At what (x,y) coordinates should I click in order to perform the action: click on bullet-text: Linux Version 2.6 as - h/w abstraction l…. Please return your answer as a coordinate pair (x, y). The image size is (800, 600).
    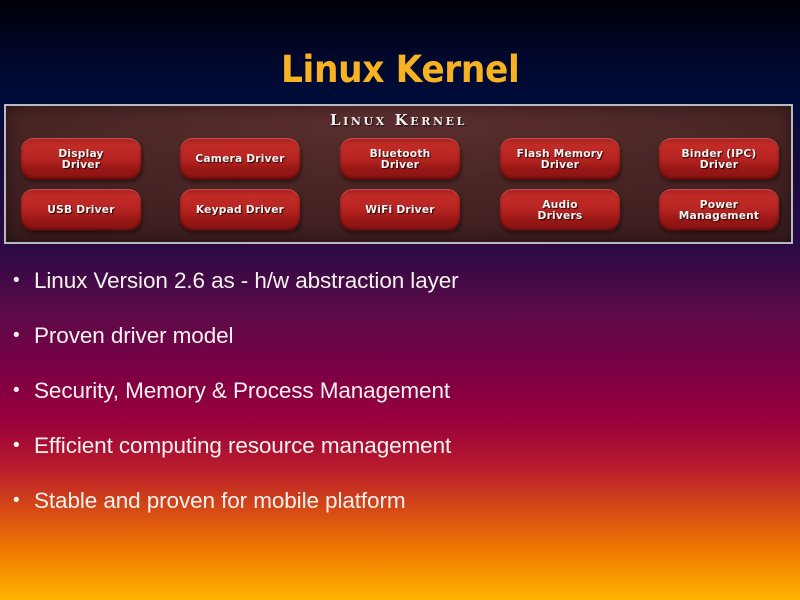
    Looking at the image, I should click on (246, 280).